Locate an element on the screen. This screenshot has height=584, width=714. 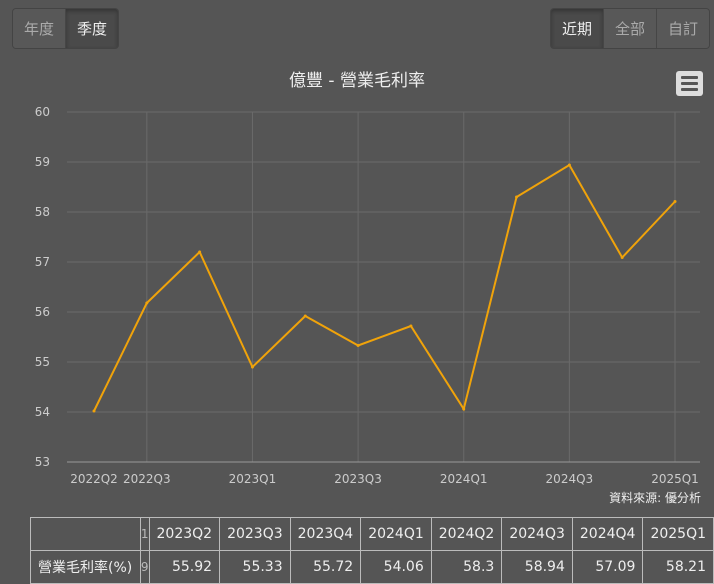
y-tick-label: 58 is located at coordinates (42, 212).